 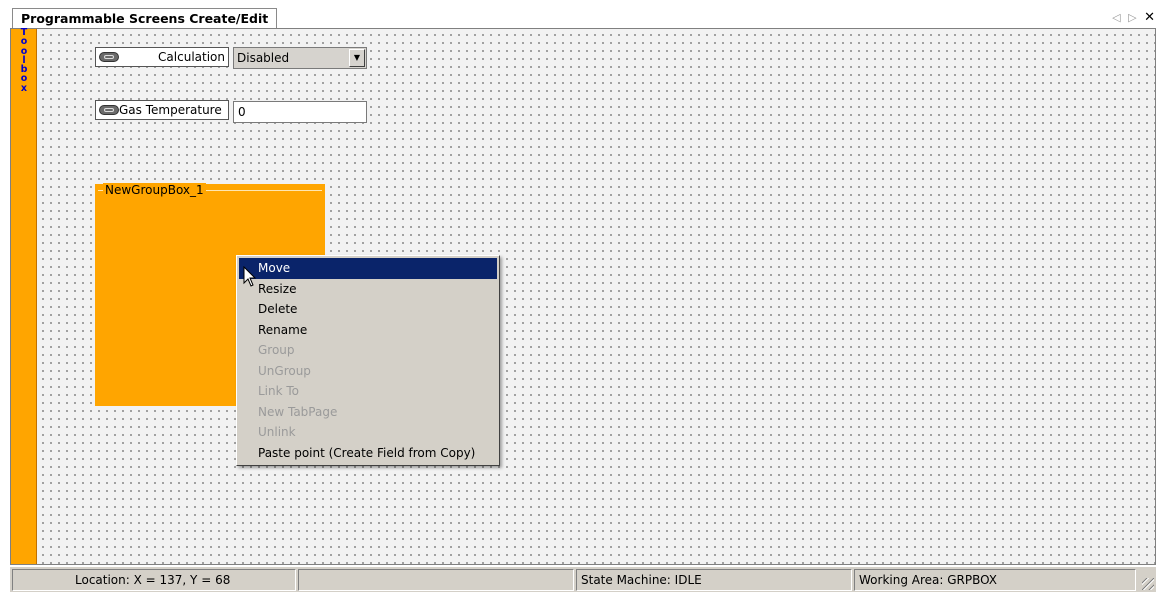 What do you see at coordinates (145, 18) in the screenshot?
I see `tab-programmable-screens: Programmable Screens Create/Edit` at bounding box center [145, 18].